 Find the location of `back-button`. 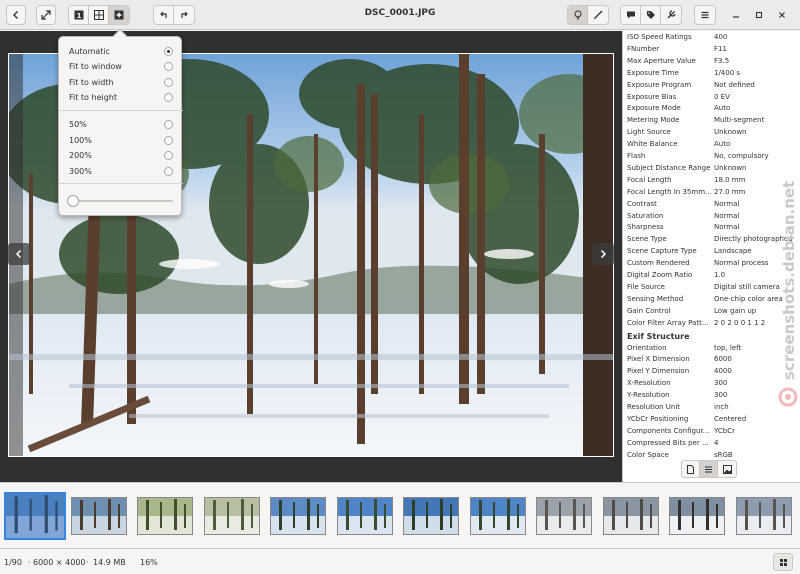

back-button is located at coordinates (16, 15).